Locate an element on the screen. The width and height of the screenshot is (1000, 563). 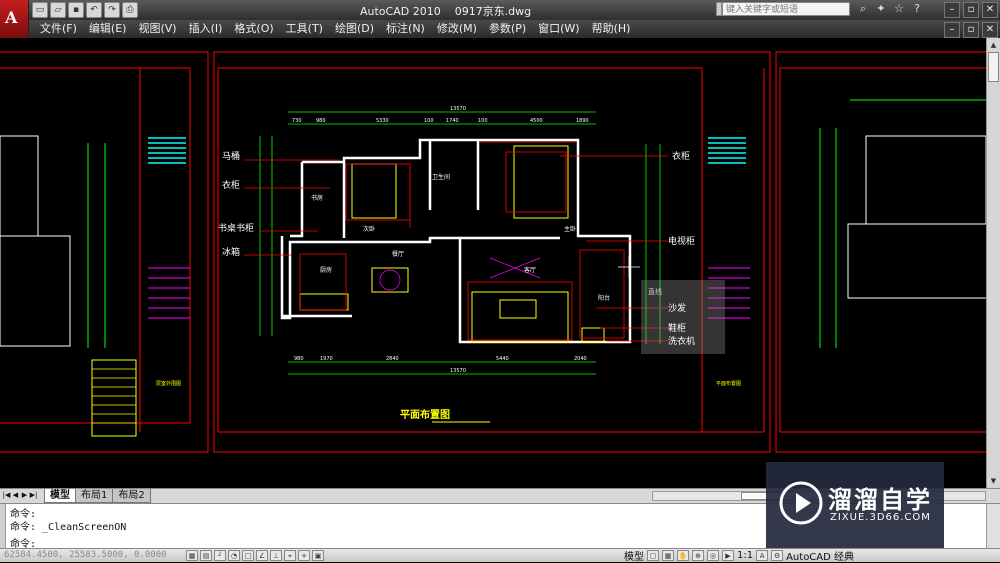
menu-draw: 绘图(D) is located at coordinates (356, 29).